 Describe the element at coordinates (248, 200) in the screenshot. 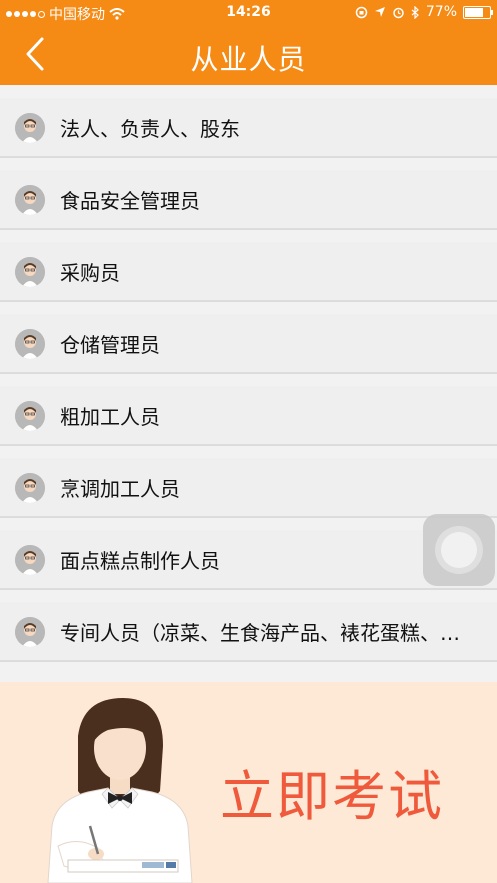

I see `list-item: 食品安全管理员` at that location.